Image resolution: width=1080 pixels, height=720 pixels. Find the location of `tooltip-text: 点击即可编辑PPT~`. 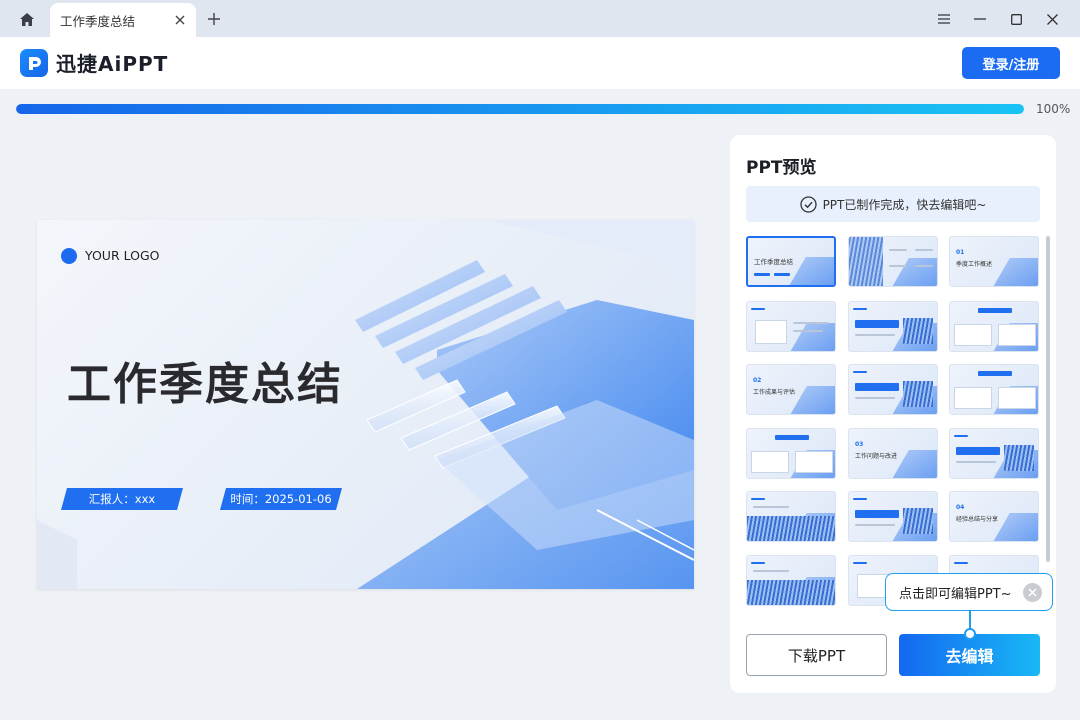

tooltip-text: 点击即可编辑PPT~ is located at coordinates (955, 594).